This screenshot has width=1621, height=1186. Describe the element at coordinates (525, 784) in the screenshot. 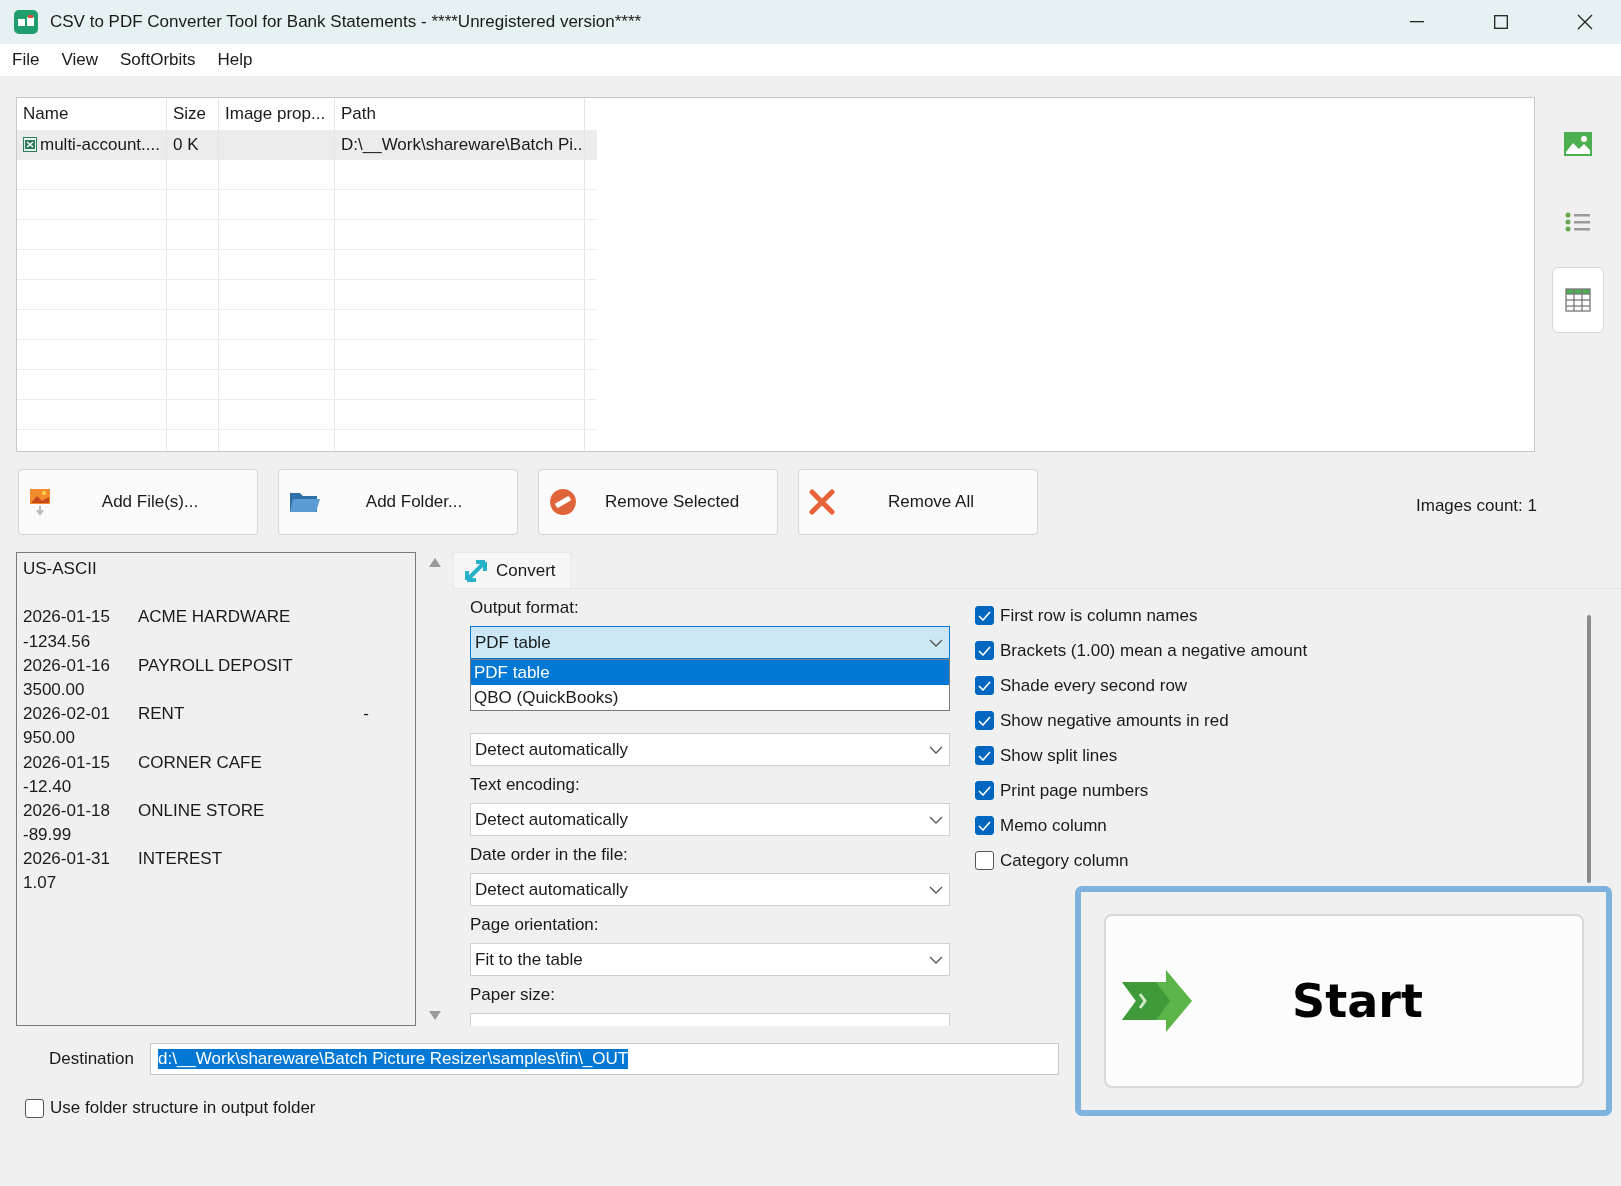

I see `field-label: Text encoding:` at that location.